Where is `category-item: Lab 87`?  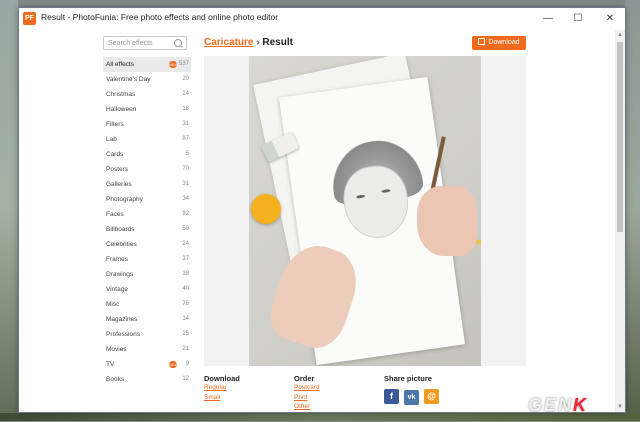
category-item: Lab 87 is located at coordinates (147, 139).